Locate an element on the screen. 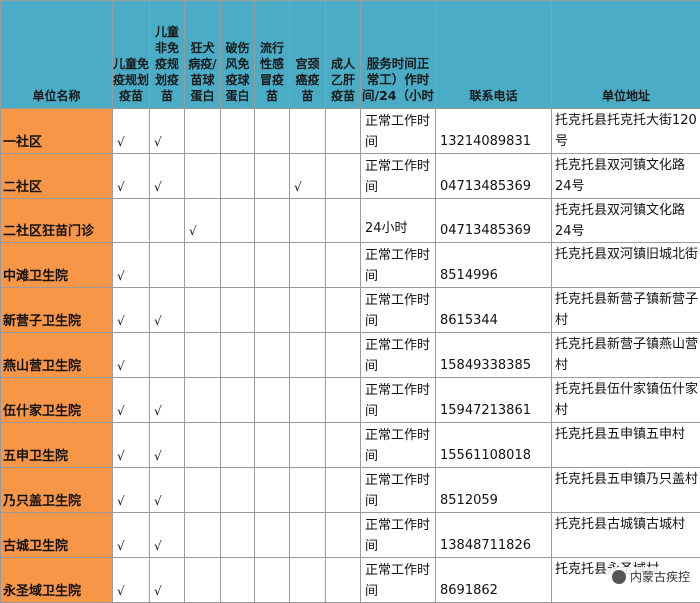  header-phone: 联系电话 is located at coordinates (494, 55).